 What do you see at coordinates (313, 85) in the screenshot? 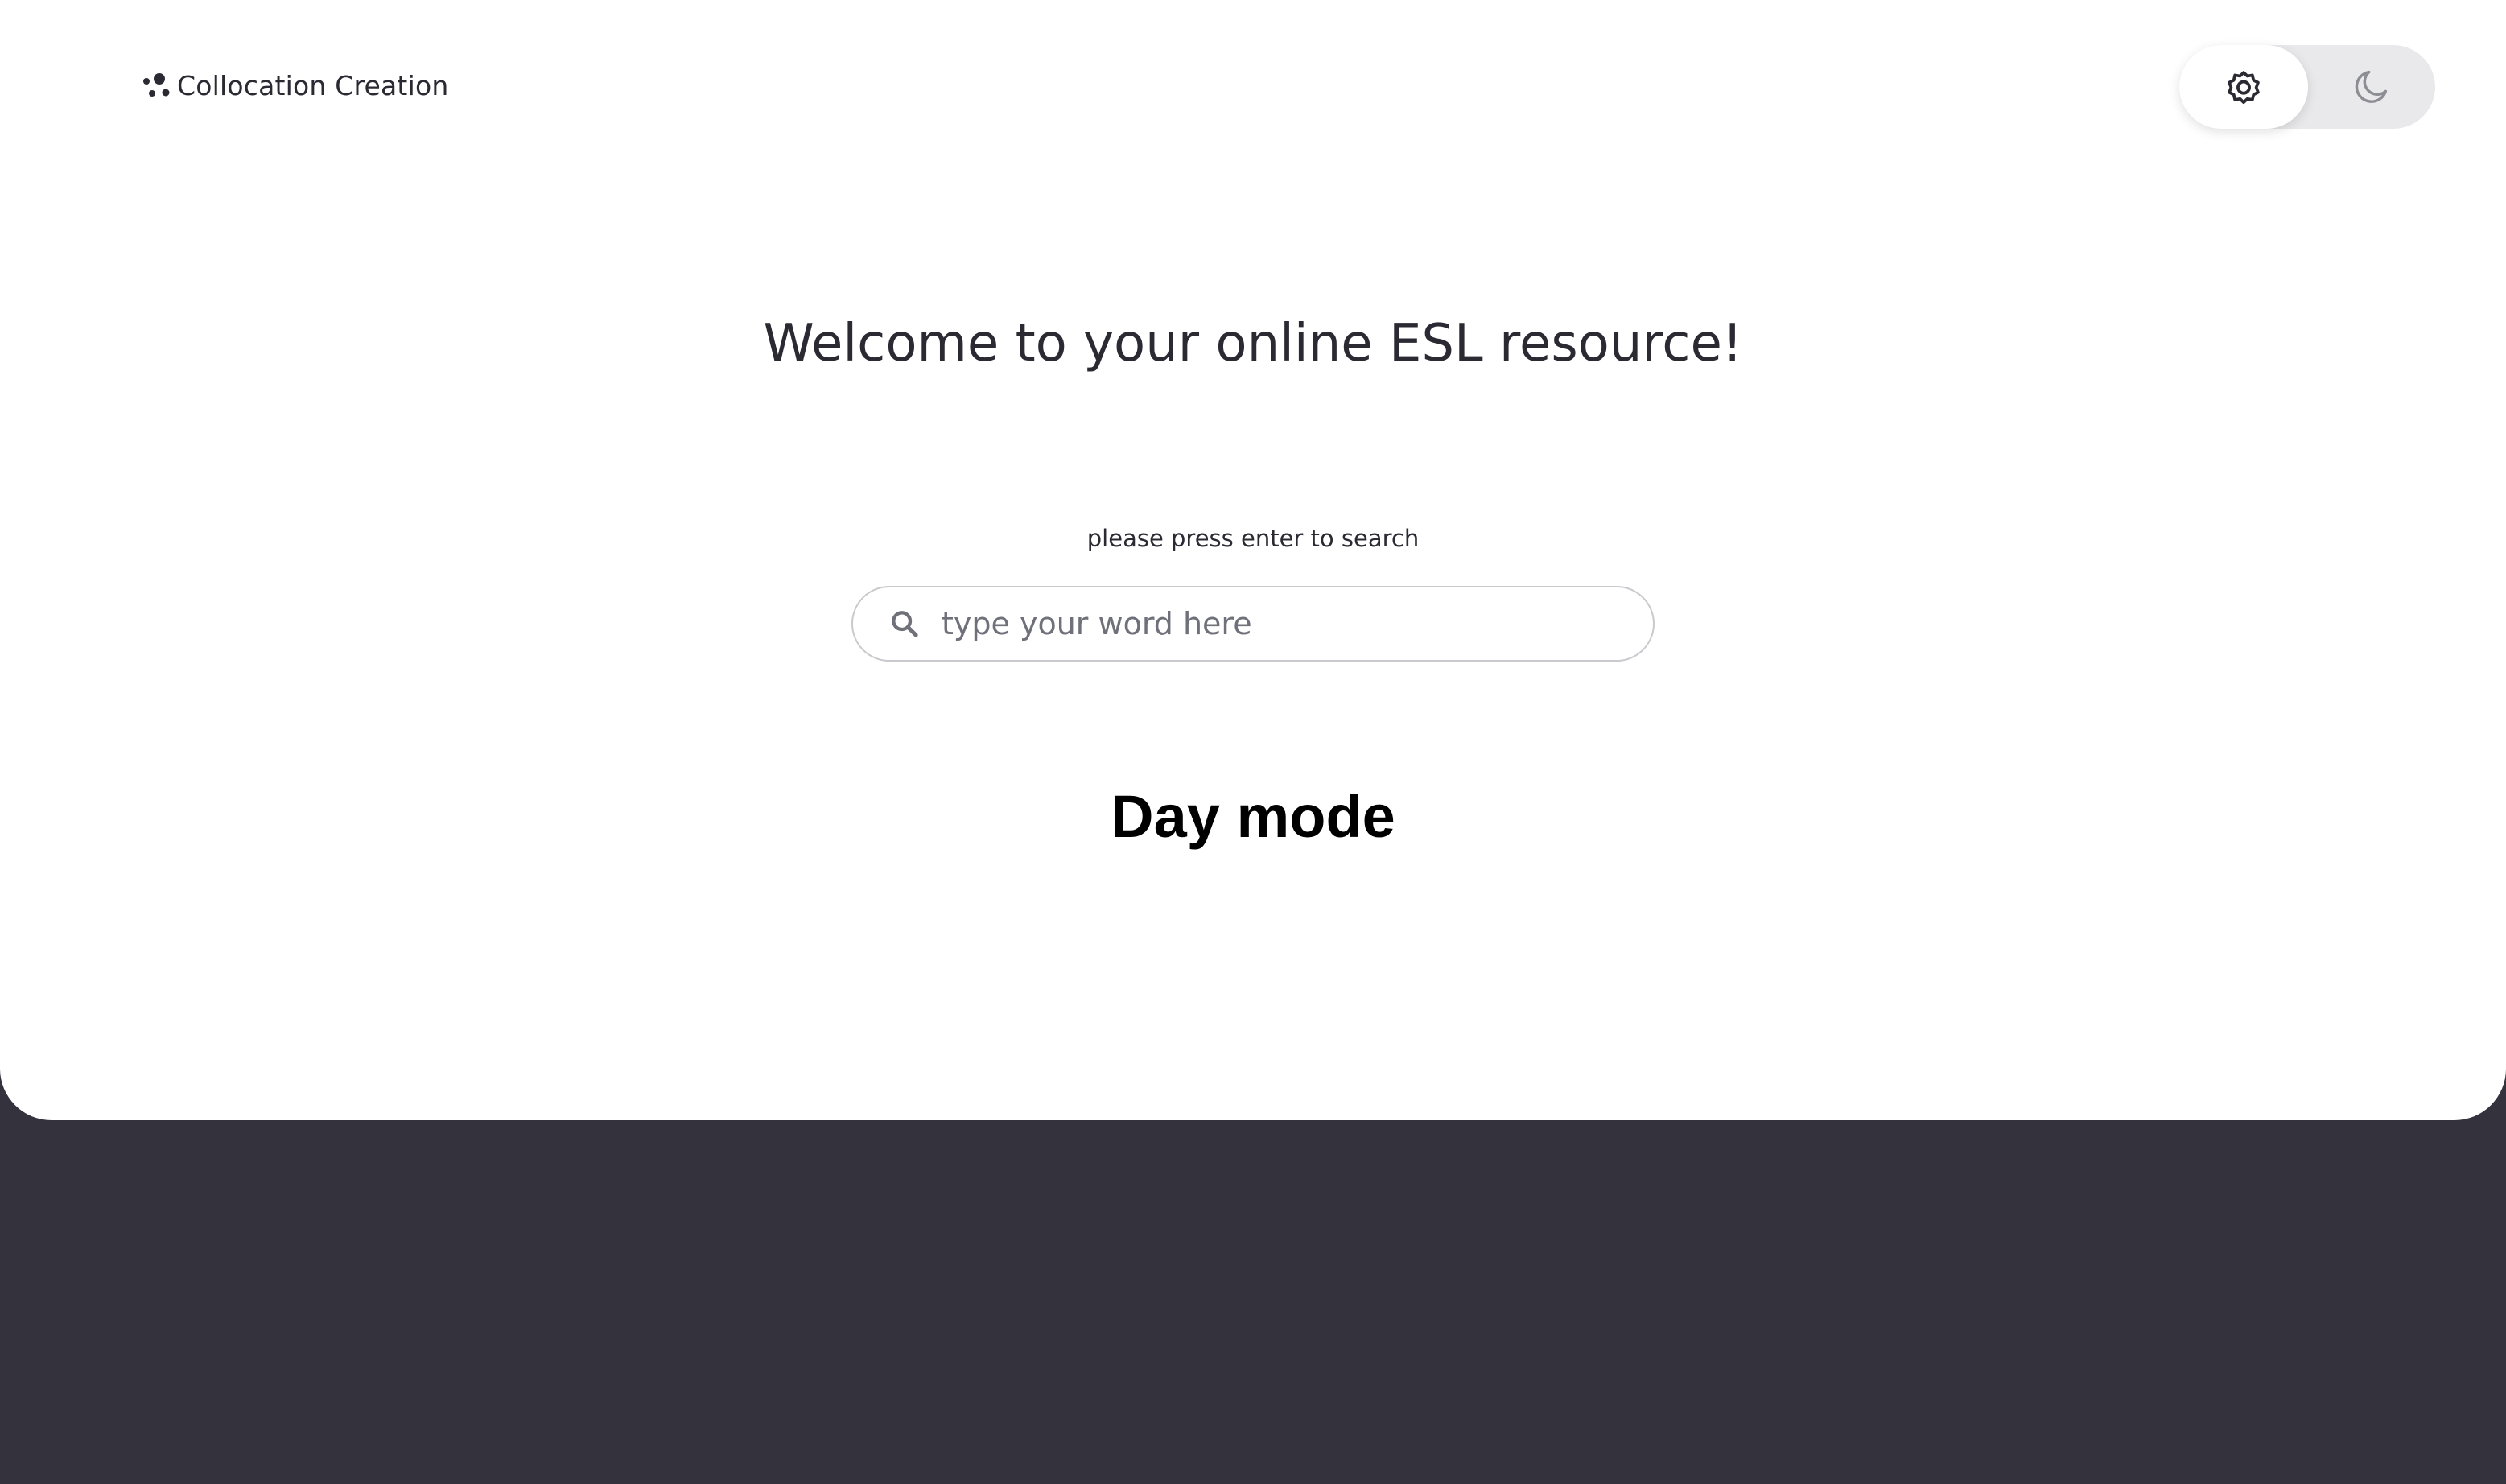
I see `logo-text: Collocation Creation` at bounding box center [313, 85].